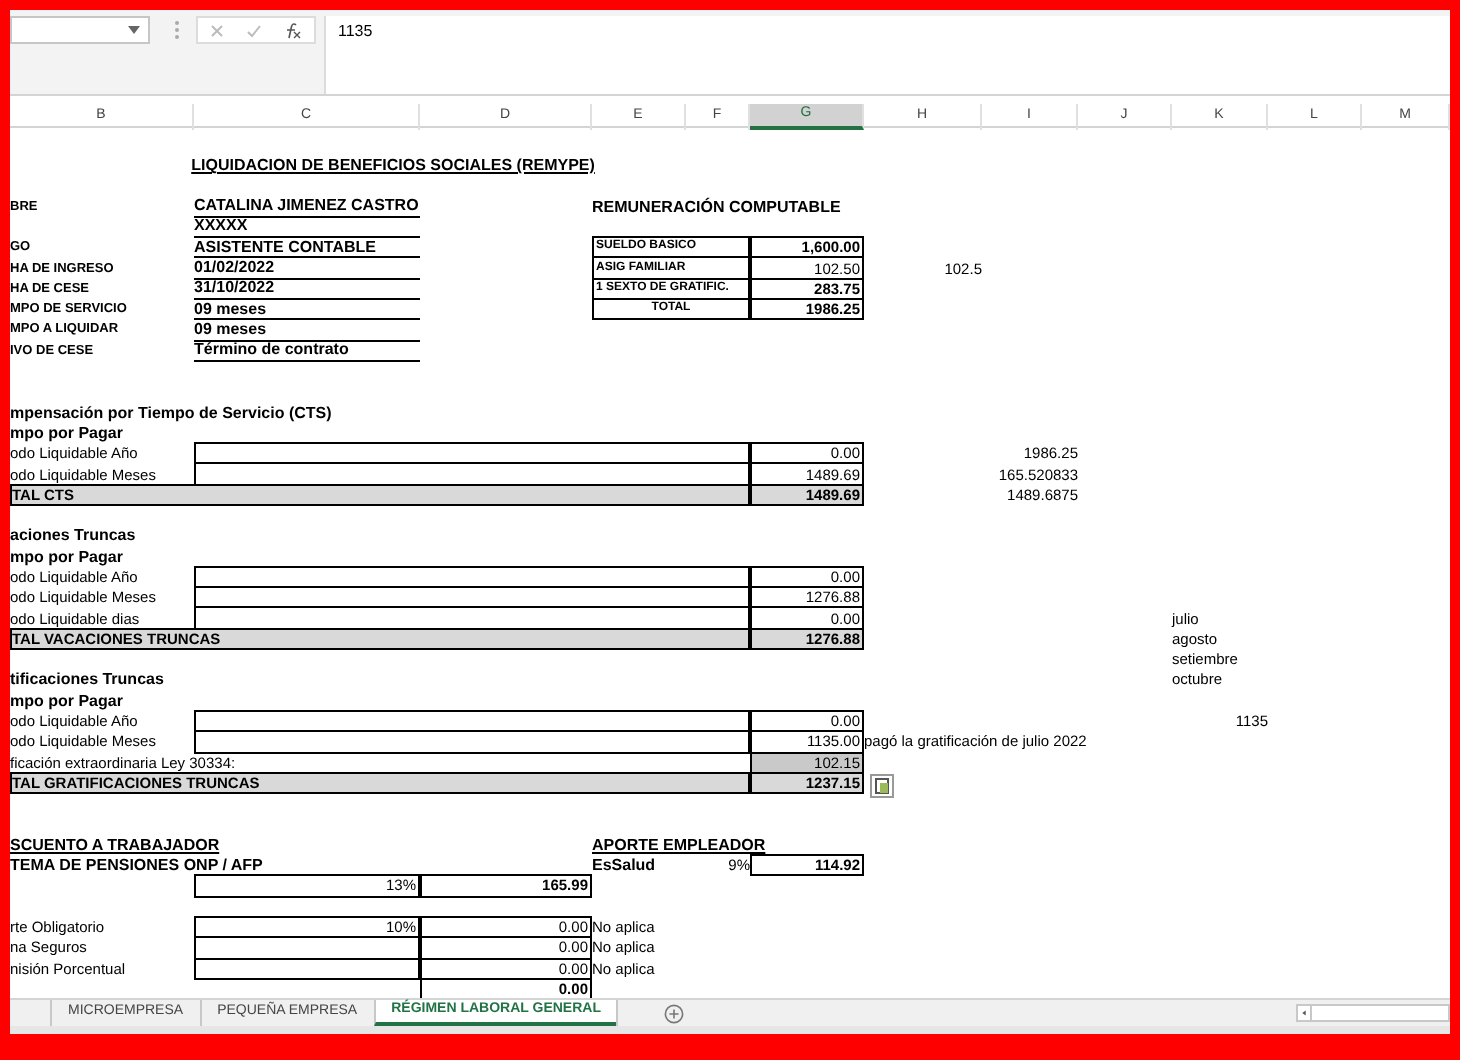 The height and width of the screenshot is (1060, 1460). What do you see at coordinates (882, 785) in the screenshot?
I see `paste-options-icon` at bounding box center [882, 785].